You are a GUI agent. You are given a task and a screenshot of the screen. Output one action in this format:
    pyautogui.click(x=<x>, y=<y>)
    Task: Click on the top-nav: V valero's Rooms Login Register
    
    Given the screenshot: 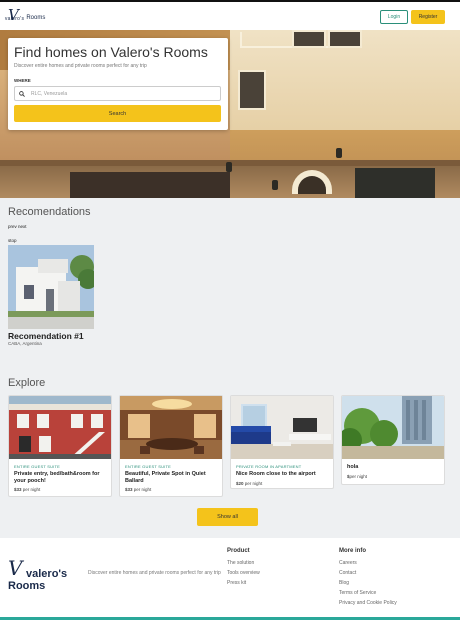 What is the action you would take?
    pyautogui.click(x=230, y=15)
    